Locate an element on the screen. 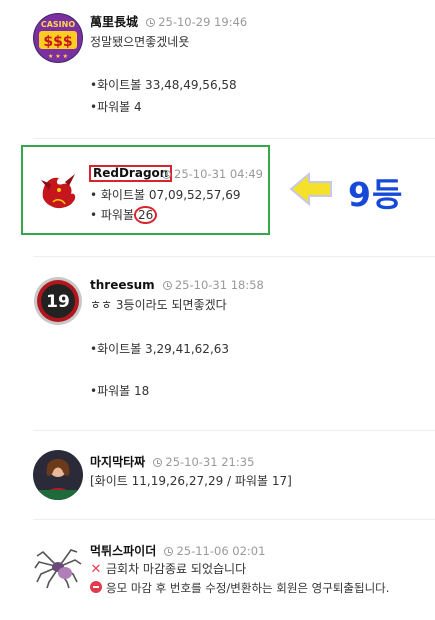  post-time: 25-10-29 19:46 is located at coordinates (196, 22).